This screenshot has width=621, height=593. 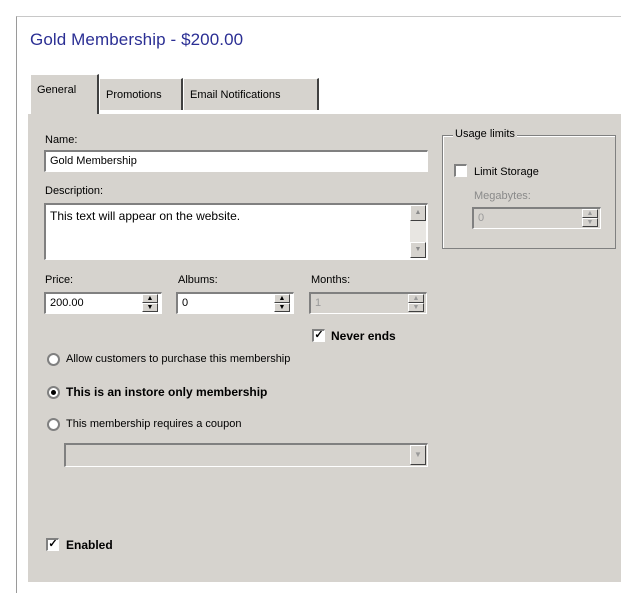 What do you see at coordinates (318, 335) in the screenshot?
I see `never-ends-checkbox: ✓` at bounding box center [318, 335].